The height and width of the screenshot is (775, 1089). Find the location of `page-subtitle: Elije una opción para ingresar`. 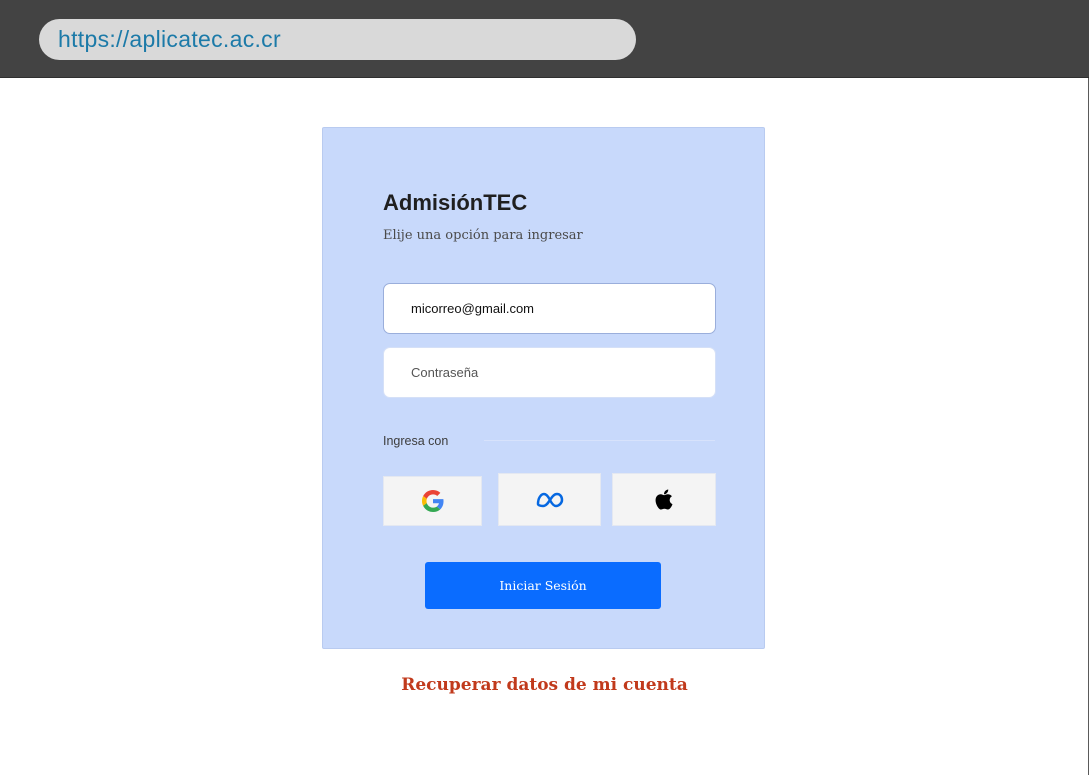

page-subtitle: Elije una opción para ingresar is located at coordinates (483, 235).